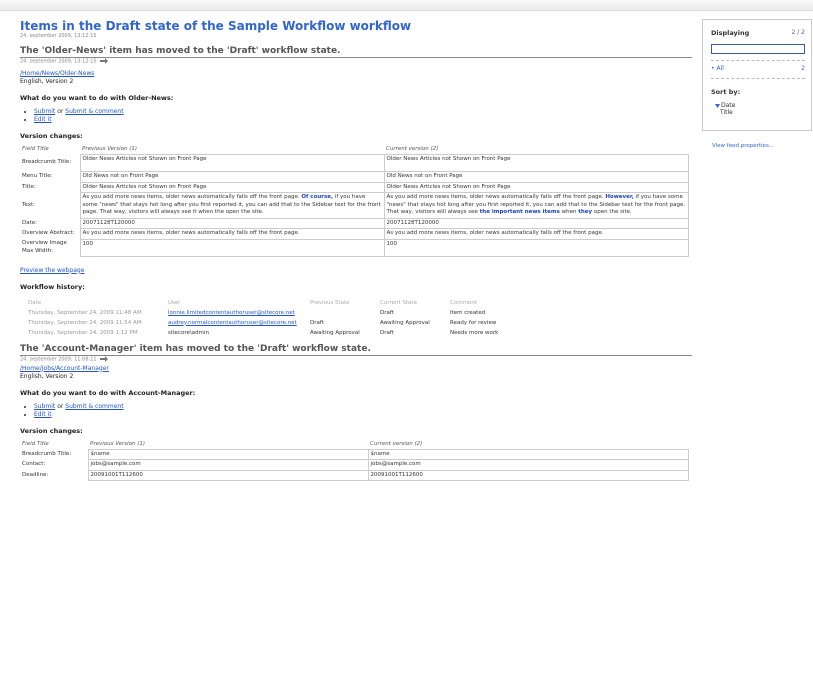 The width and height of the screenshot is (813, 688). What do you see at coordinates (528, 475) in the screenshot?
I see `curr-value: 20091001T112600` at bounding box center [528, 475].